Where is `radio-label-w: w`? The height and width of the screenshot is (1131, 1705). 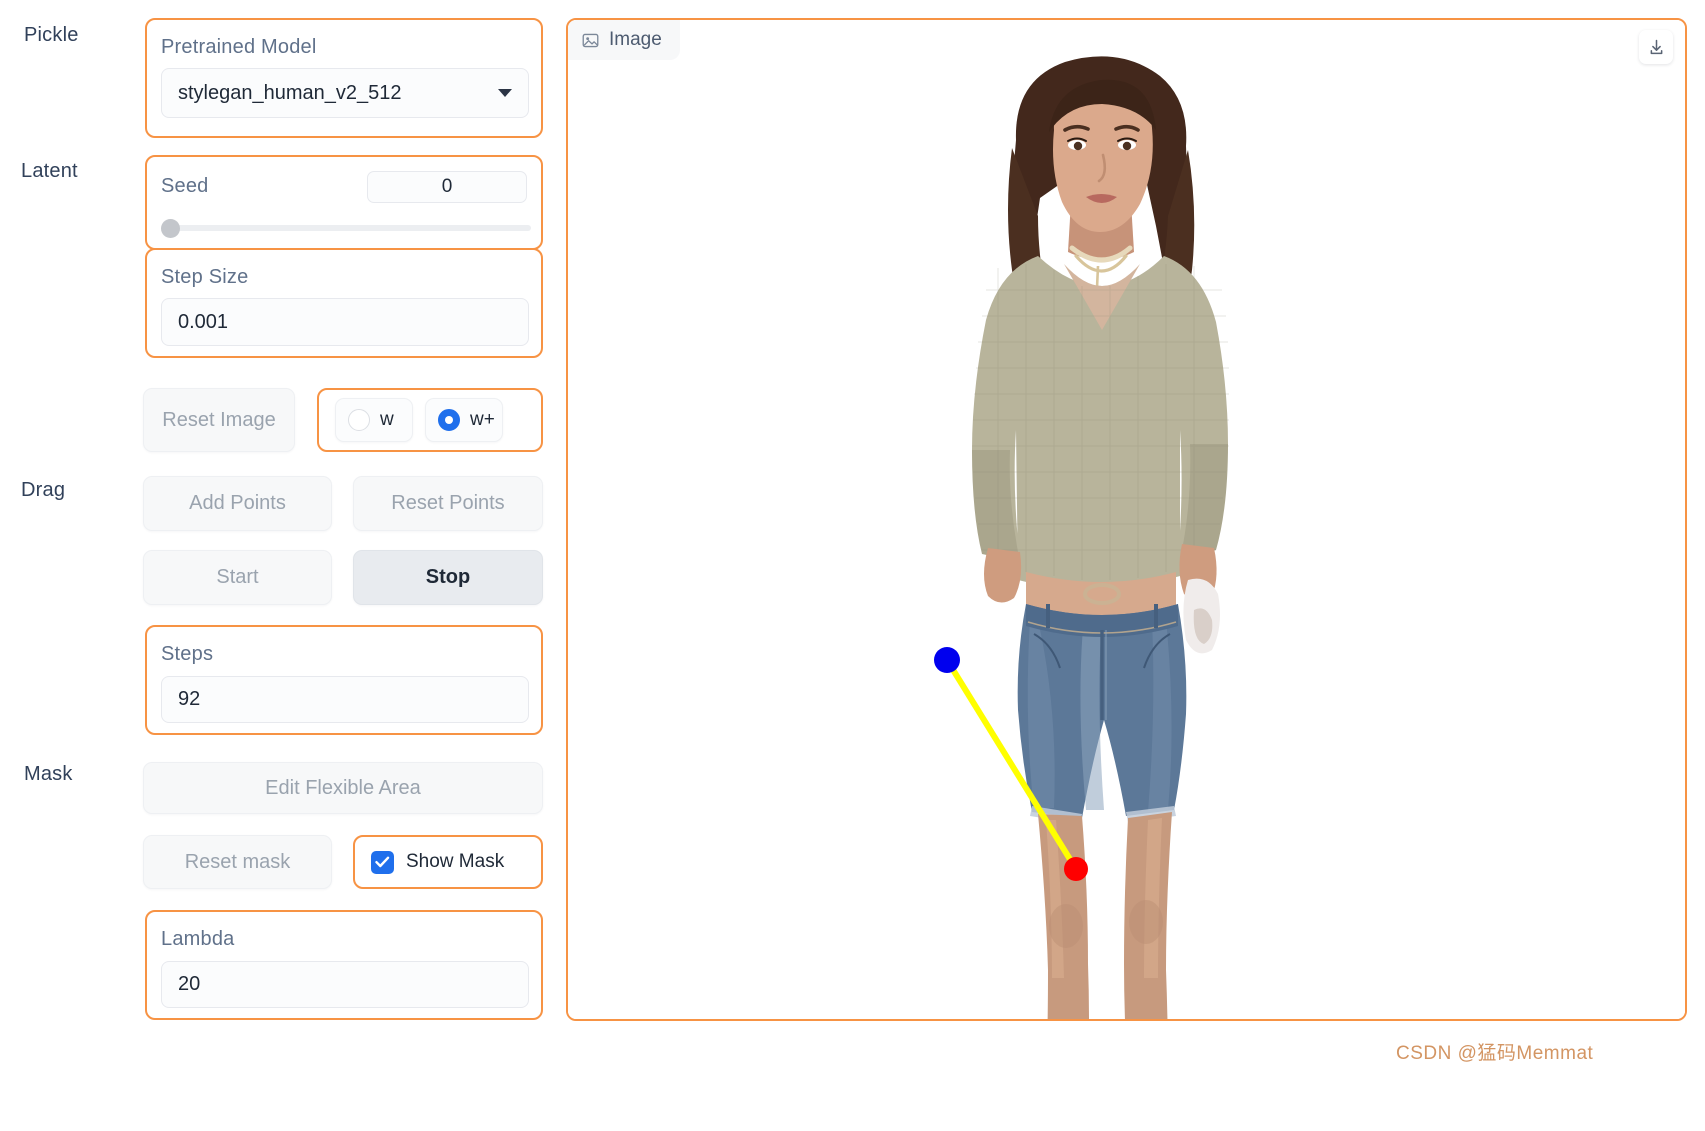
radio-label-w: w is located at coordinates (387, 419).